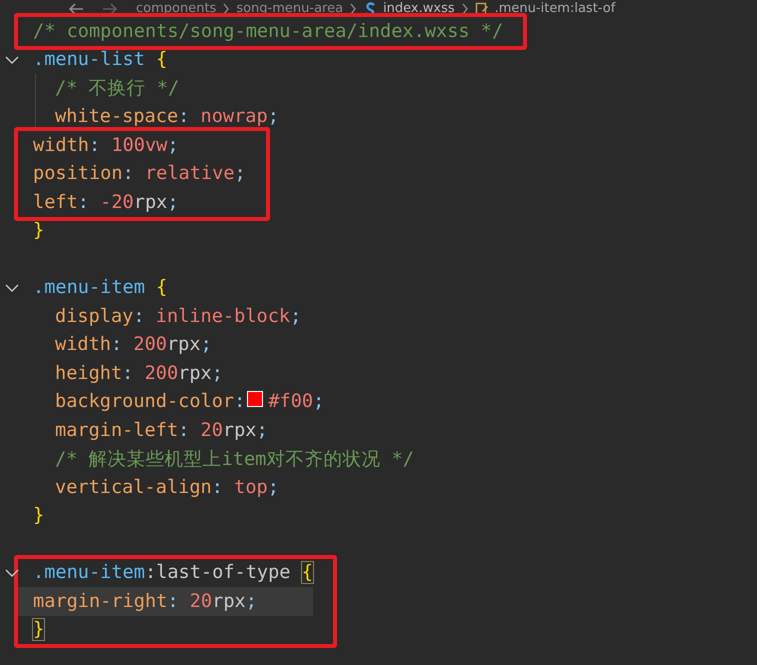 This screenshot has height=665, width=757. I want to click on code-text: background-color:, so click(150, 401).